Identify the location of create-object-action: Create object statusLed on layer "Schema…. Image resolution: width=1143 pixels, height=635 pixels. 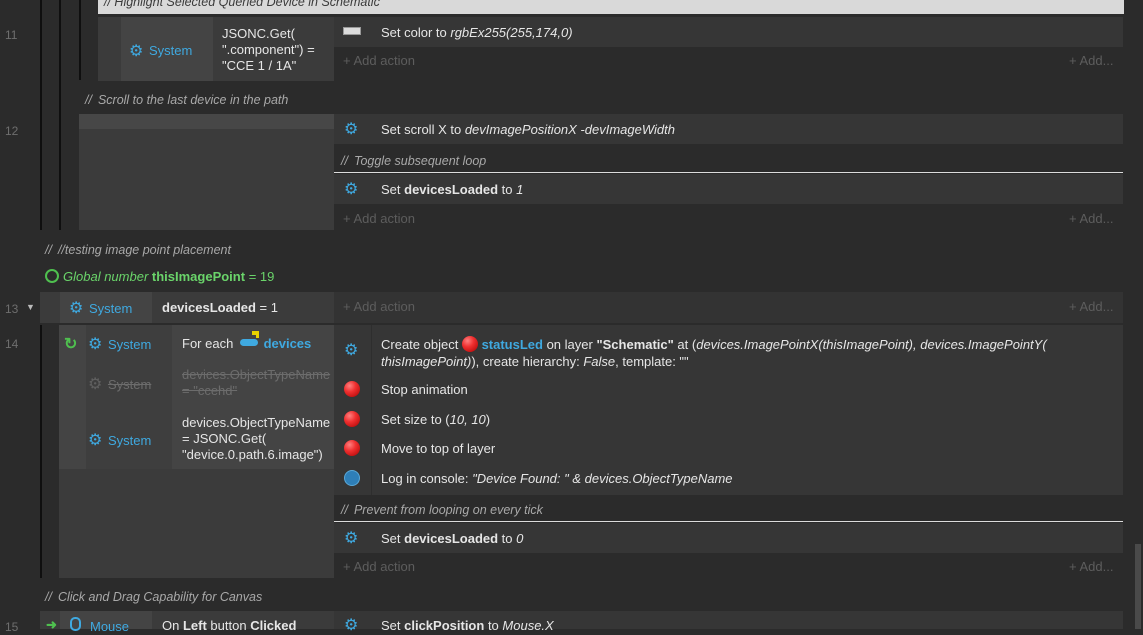
(714, 353).